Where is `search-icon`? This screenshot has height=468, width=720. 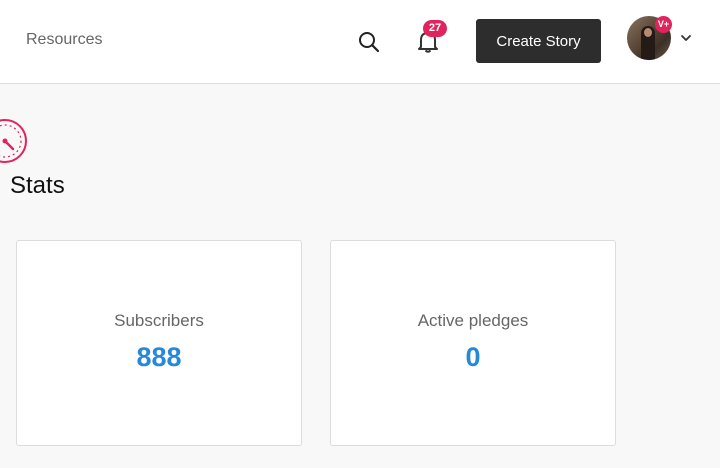
search-icon is located at coordinates (369, 42).